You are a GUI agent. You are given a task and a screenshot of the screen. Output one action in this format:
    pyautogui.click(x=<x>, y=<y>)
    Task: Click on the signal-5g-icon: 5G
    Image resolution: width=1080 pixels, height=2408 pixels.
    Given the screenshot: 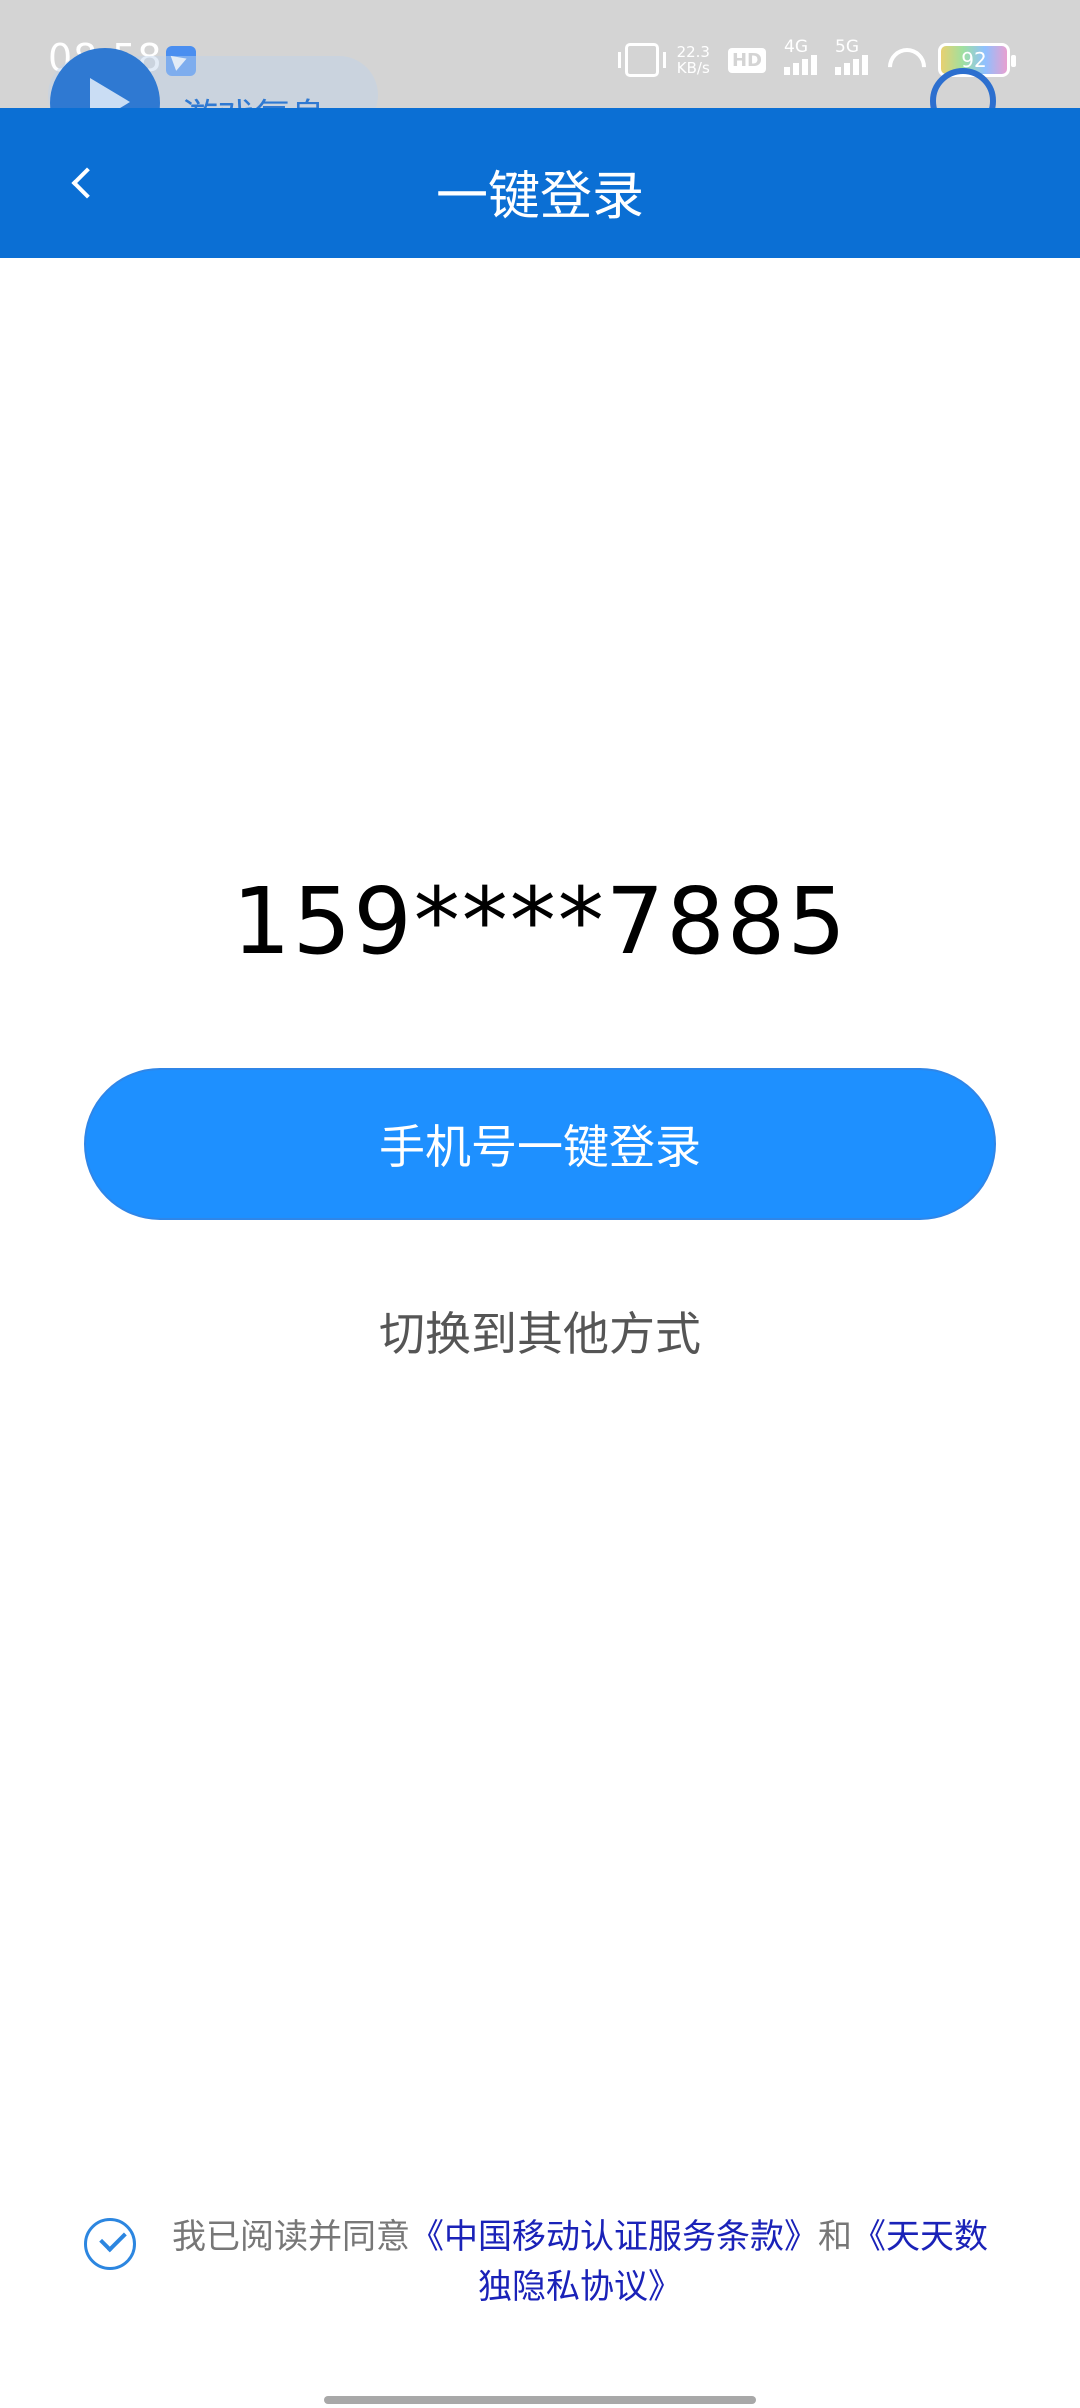 What is the action you would take?
    pyautogui.click(x=851, y=56)
    